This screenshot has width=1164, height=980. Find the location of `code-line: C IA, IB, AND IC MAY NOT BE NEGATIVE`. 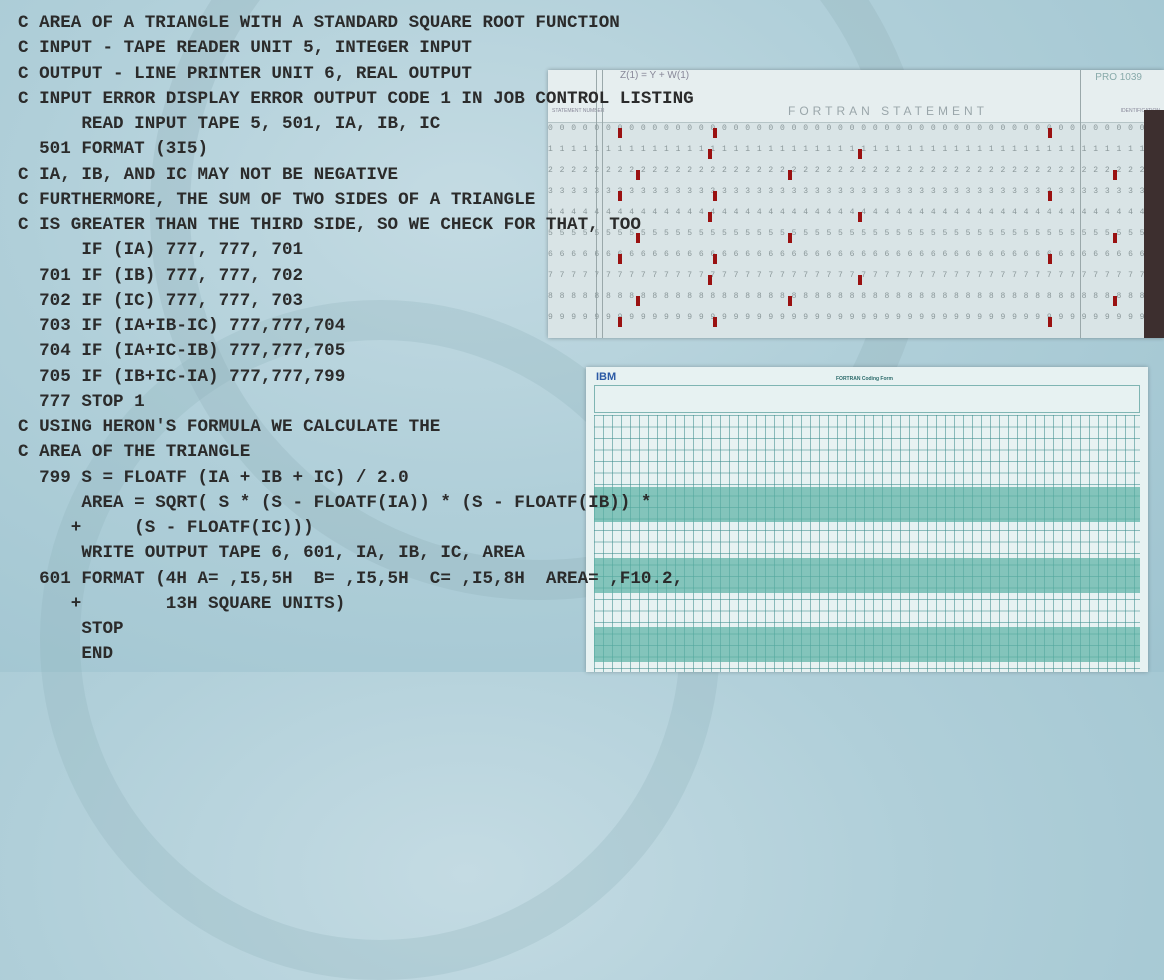

code-line: C IA, IB, AND IC MAY NOT BE NEGATIVE is located at coordinates (208, 174).